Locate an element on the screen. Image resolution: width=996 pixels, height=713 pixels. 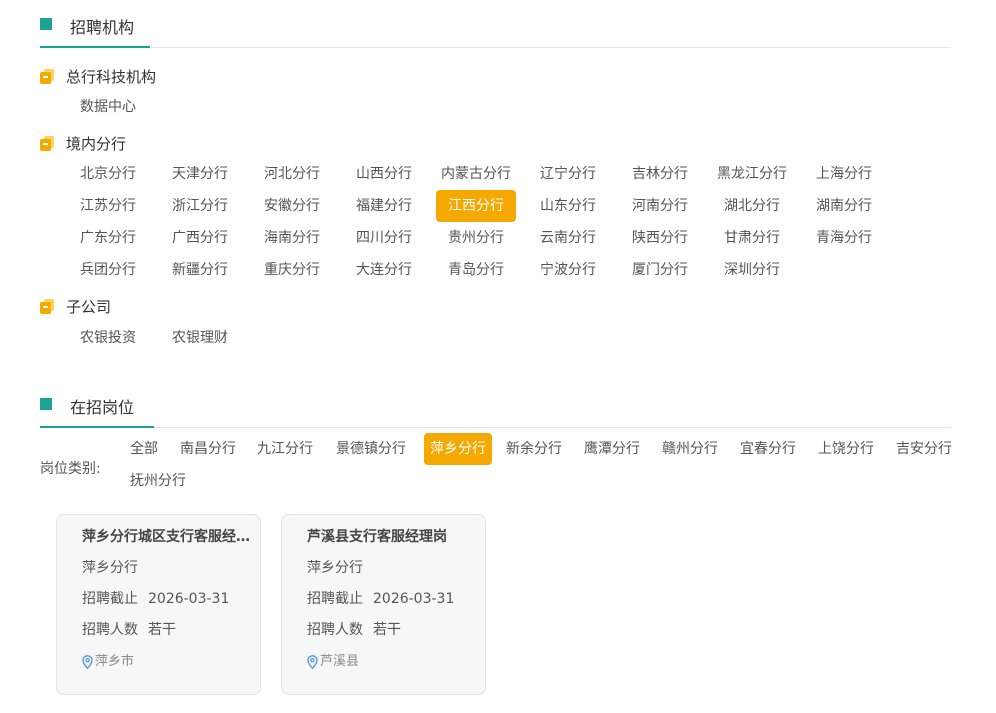
org-item: 吉林分行 is located at coordinates (660, 174).